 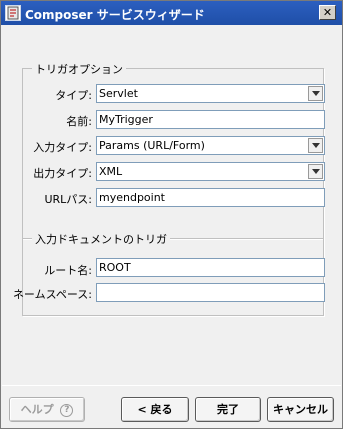 What do you see at coordinates (37, 409) in the screenshot?
I see `help-button-label: ヘルプ` at bounding box center [37, 409].